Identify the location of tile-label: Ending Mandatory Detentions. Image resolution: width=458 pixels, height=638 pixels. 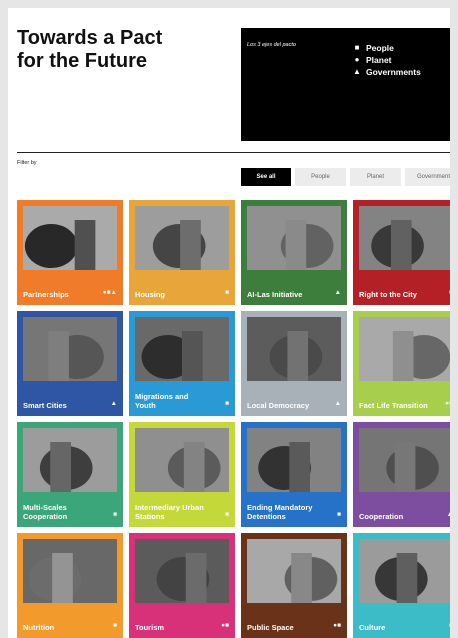
(280, 512).